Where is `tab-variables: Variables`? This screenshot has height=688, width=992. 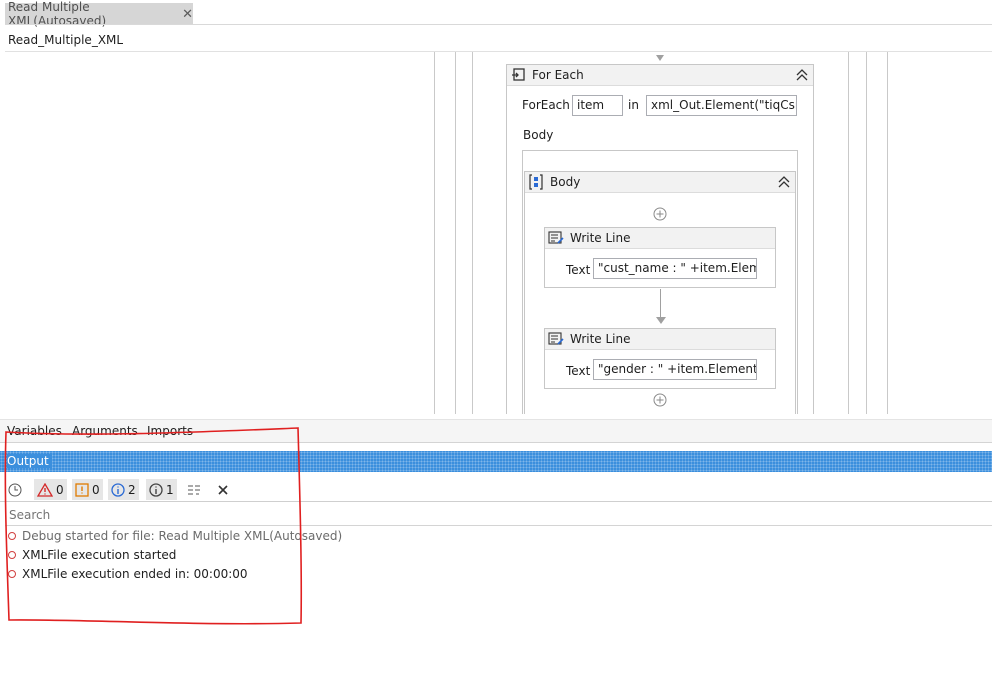
tab-variables: Variables is located at coordinates (34, 431).